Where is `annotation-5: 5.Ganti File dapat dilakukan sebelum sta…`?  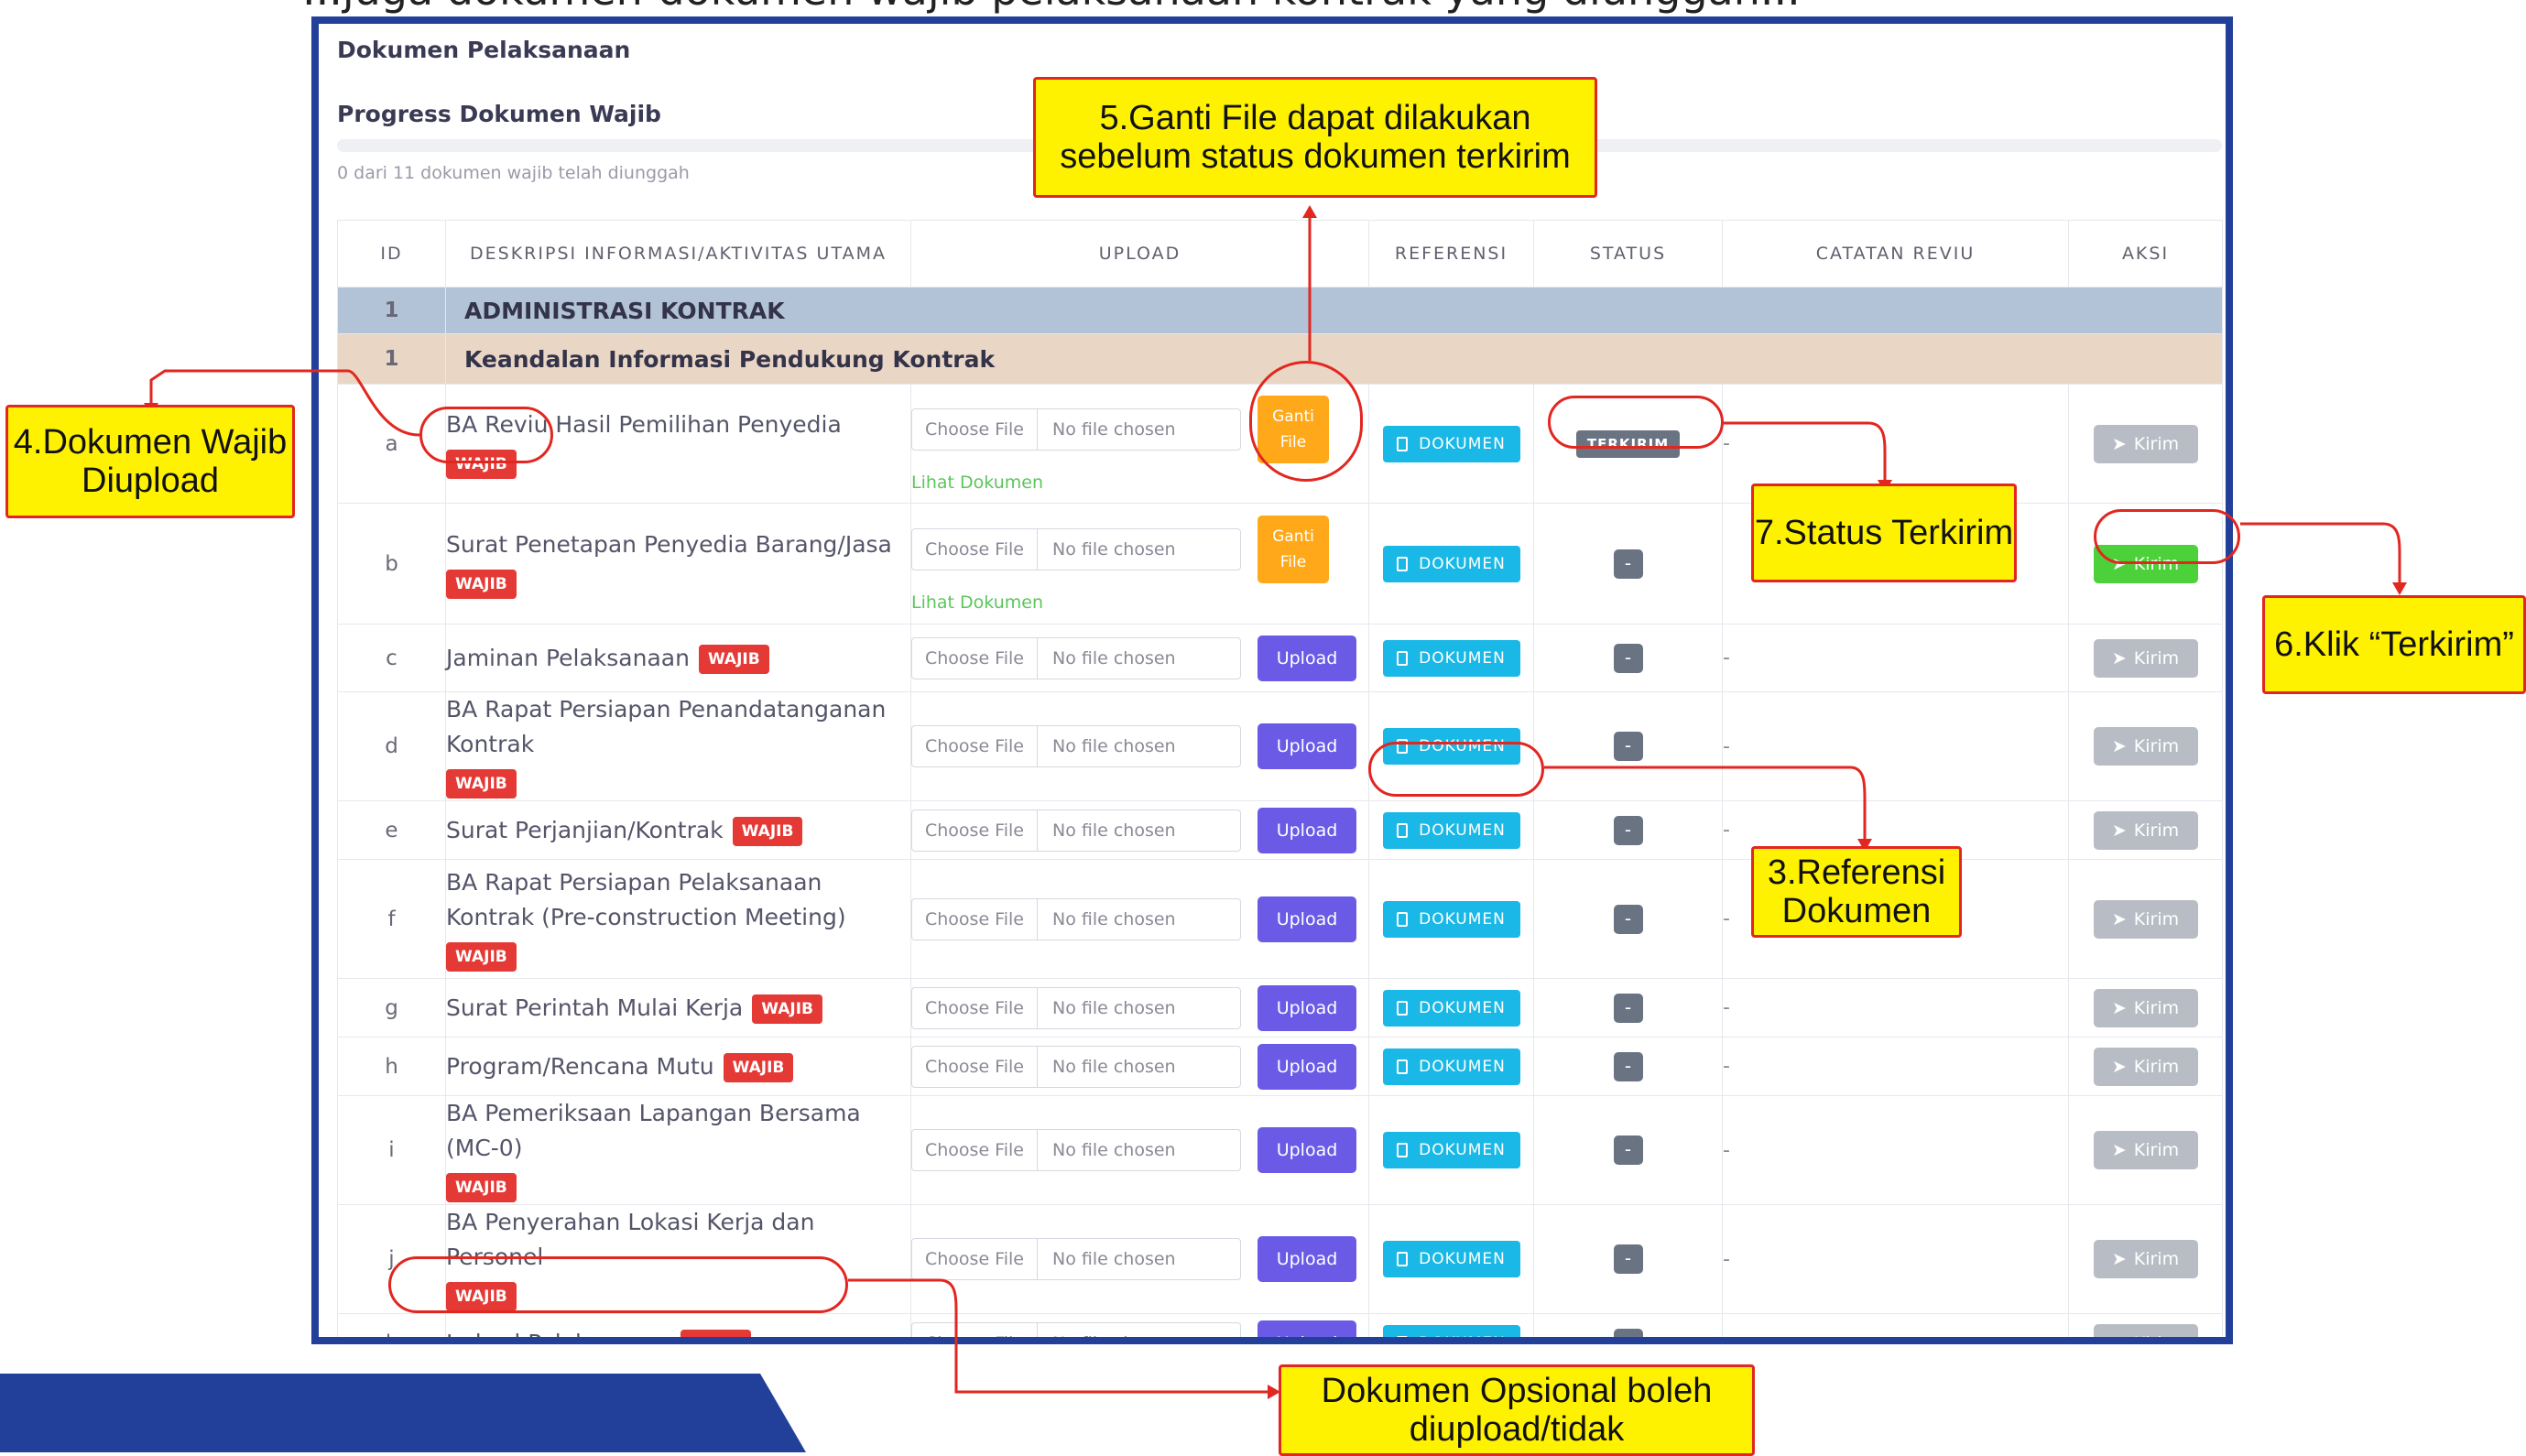 annotation-5: 5.Ganti File dapat dilakukan sebelum sta… is located at coordinates (1315, 137).